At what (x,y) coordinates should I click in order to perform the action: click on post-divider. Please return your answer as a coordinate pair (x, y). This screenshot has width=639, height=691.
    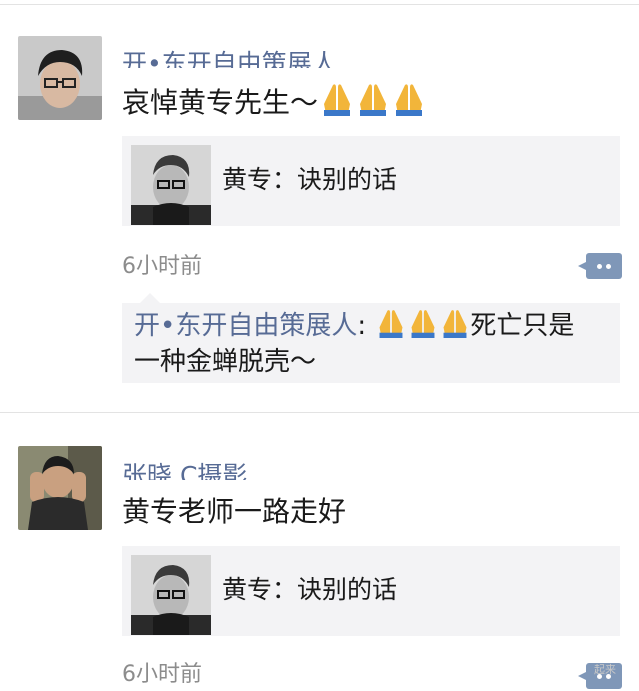
    Looking at the image, I should click on (319, 412).